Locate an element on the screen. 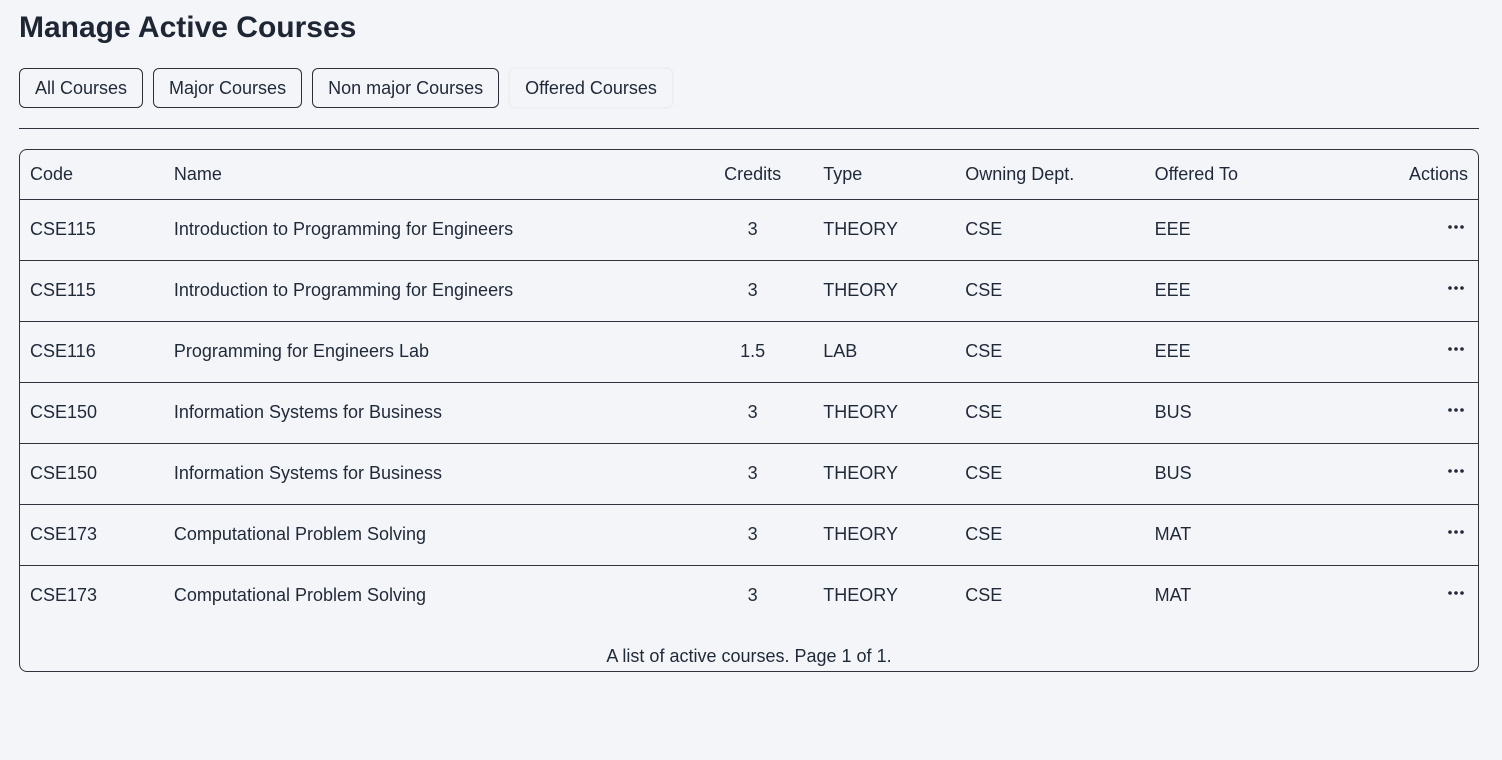  cell-credits: 1.5 is located at coordinates (753, 351).